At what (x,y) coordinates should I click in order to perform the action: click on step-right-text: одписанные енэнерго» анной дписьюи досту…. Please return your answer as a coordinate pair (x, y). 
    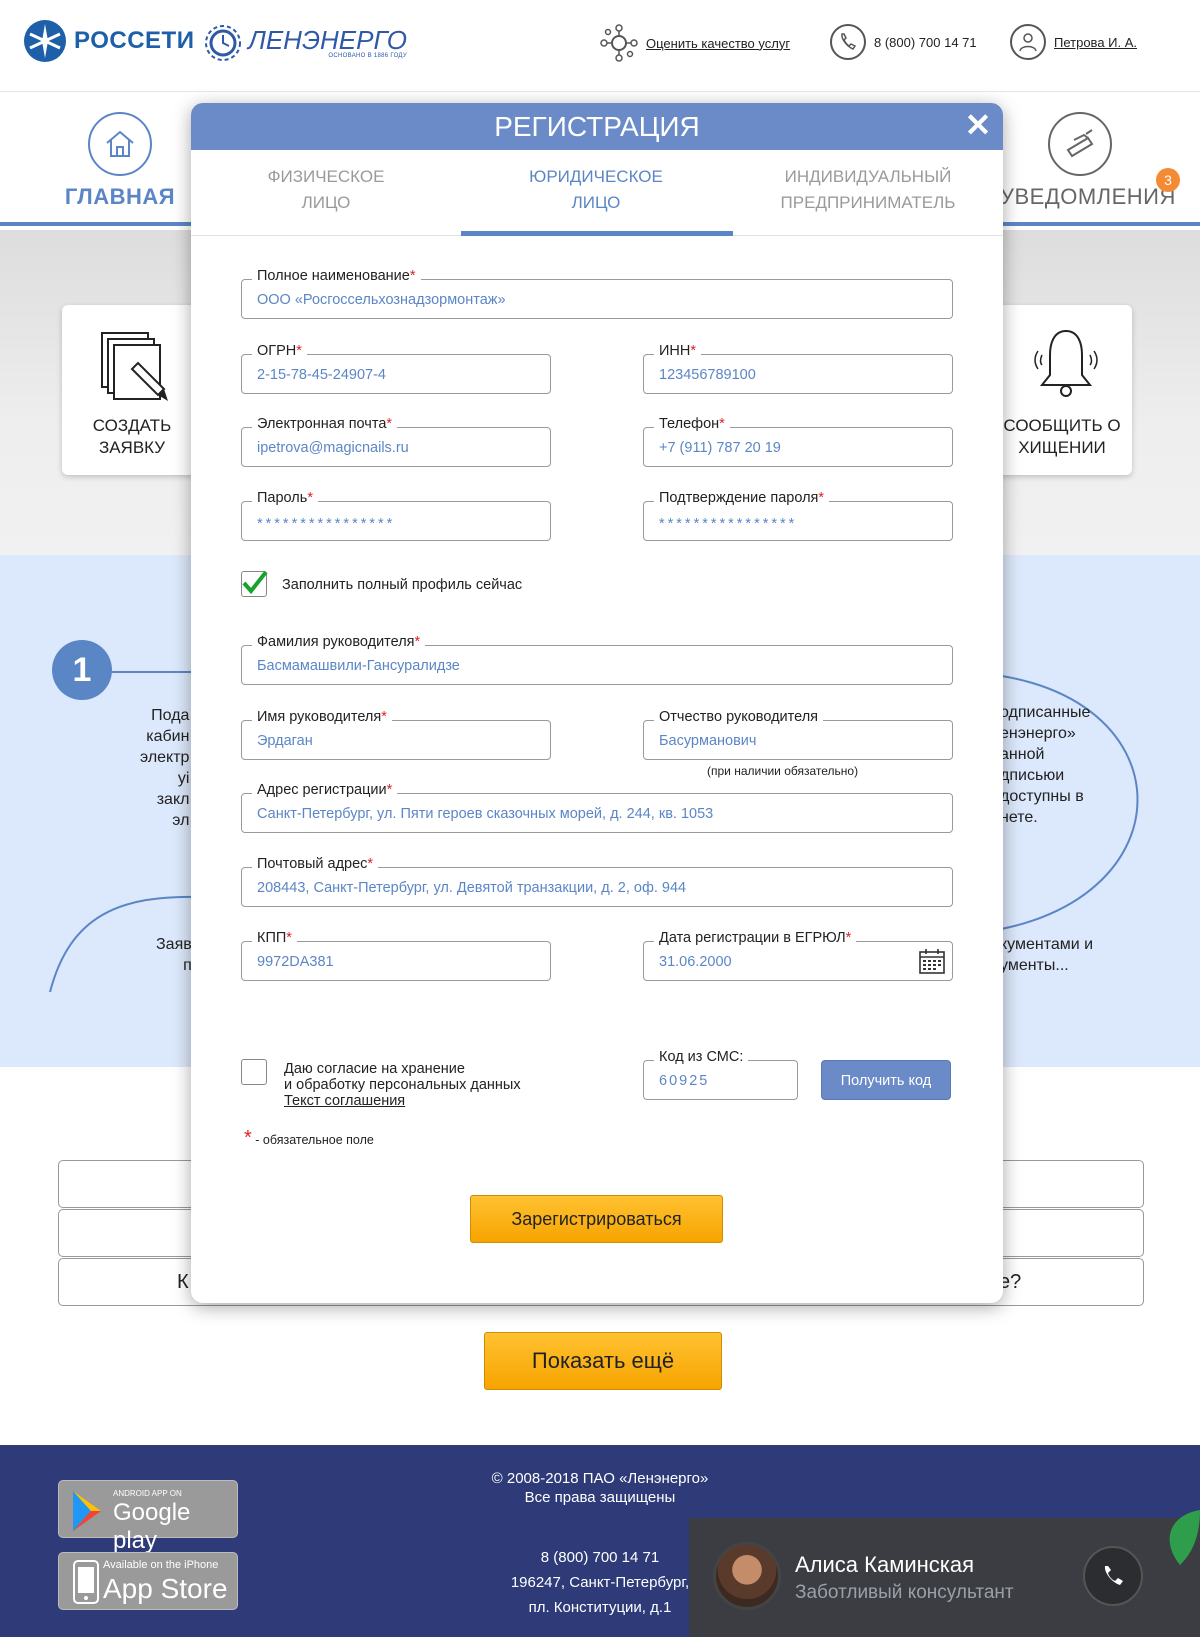
    Looking at the image, I should click on (1045, 765).